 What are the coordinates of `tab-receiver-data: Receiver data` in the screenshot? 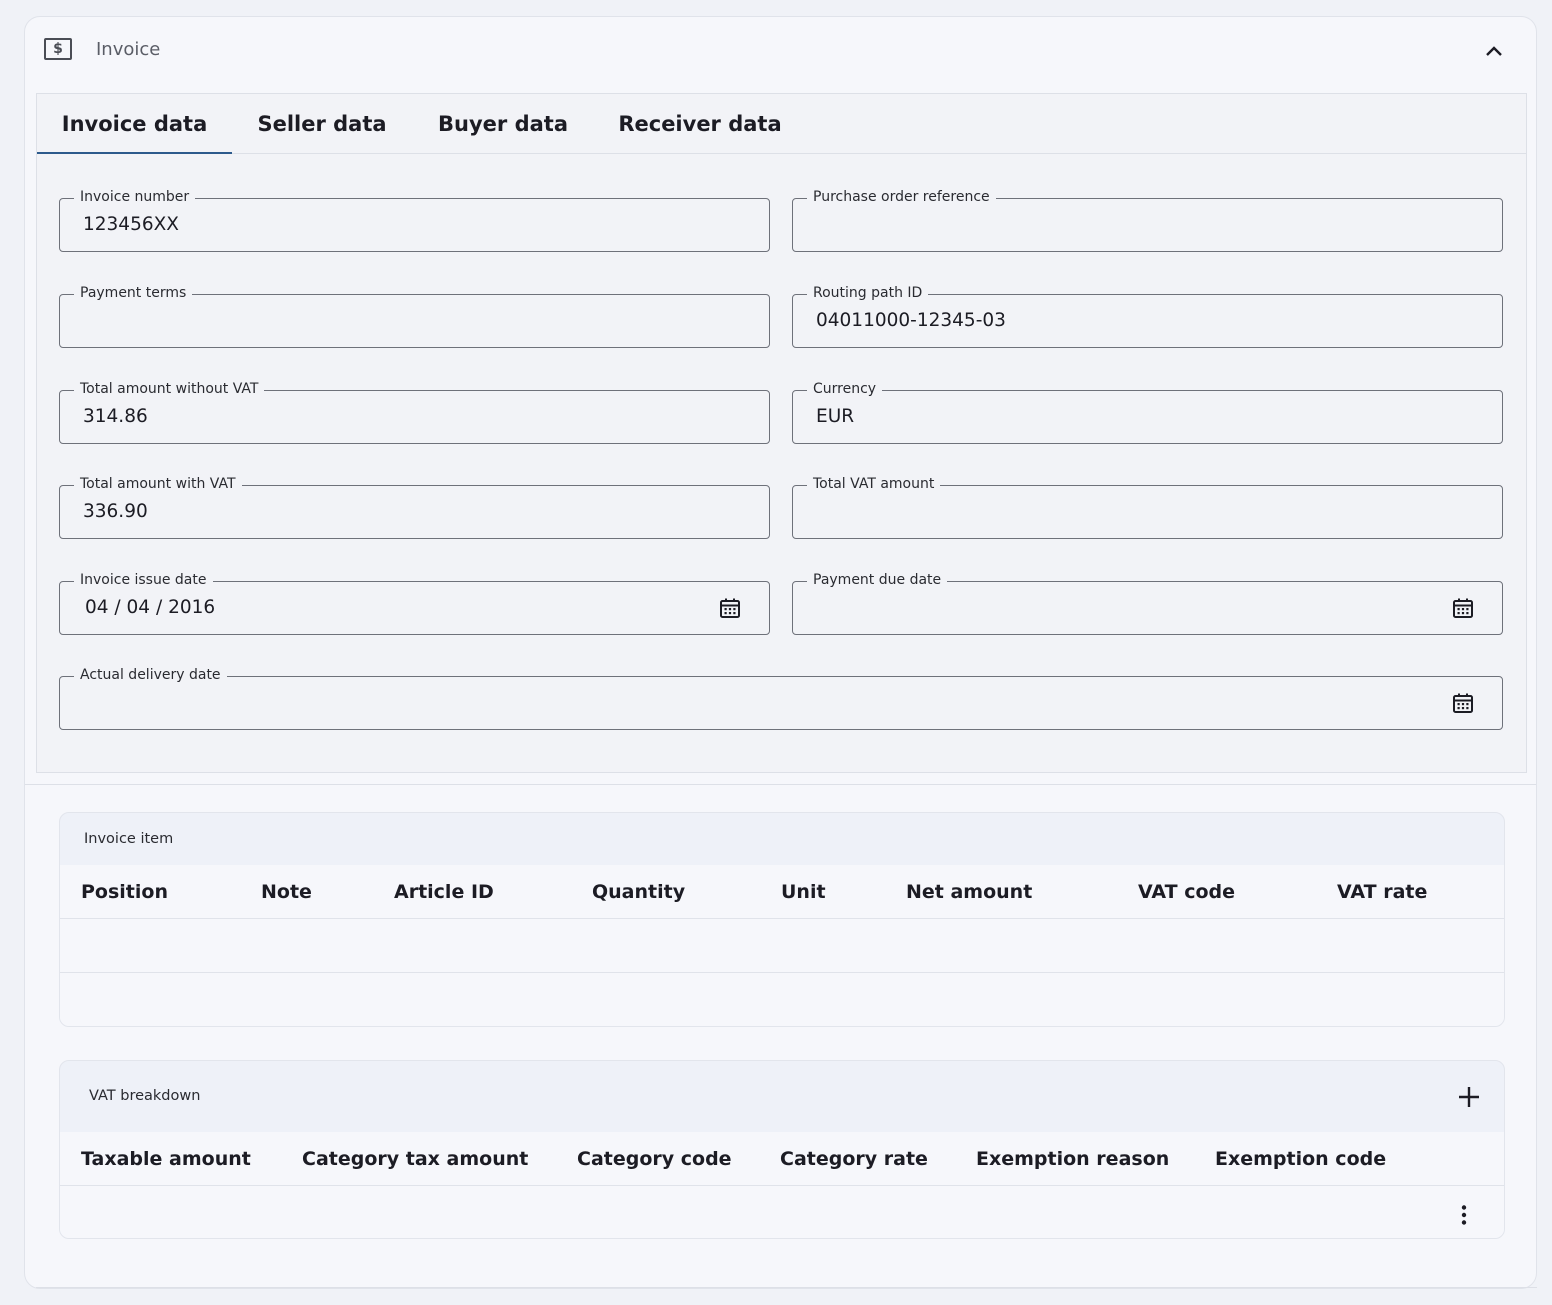 It's located at (700, 124).